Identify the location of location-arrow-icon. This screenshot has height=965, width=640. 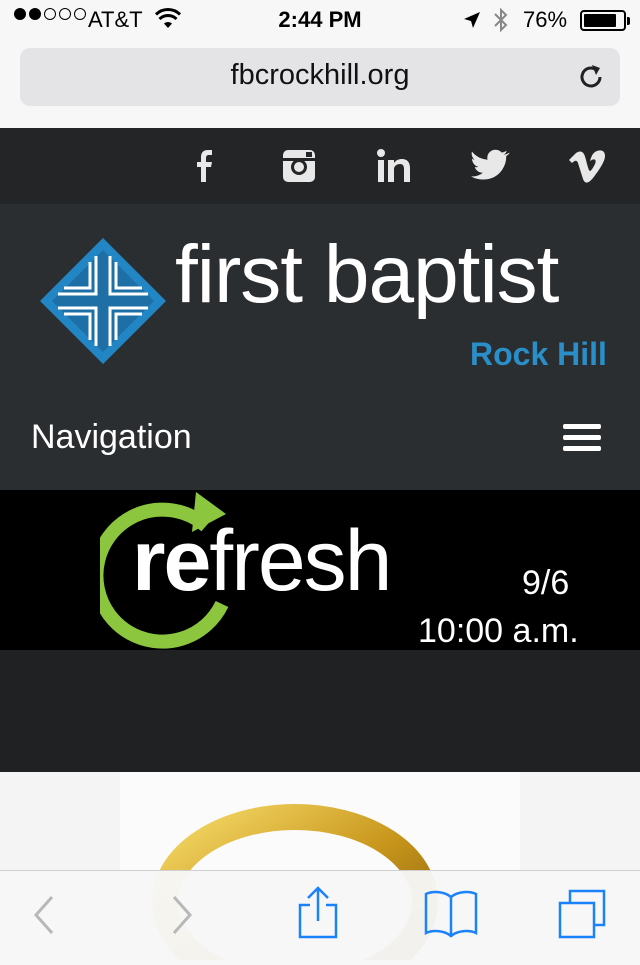
(472, 23).